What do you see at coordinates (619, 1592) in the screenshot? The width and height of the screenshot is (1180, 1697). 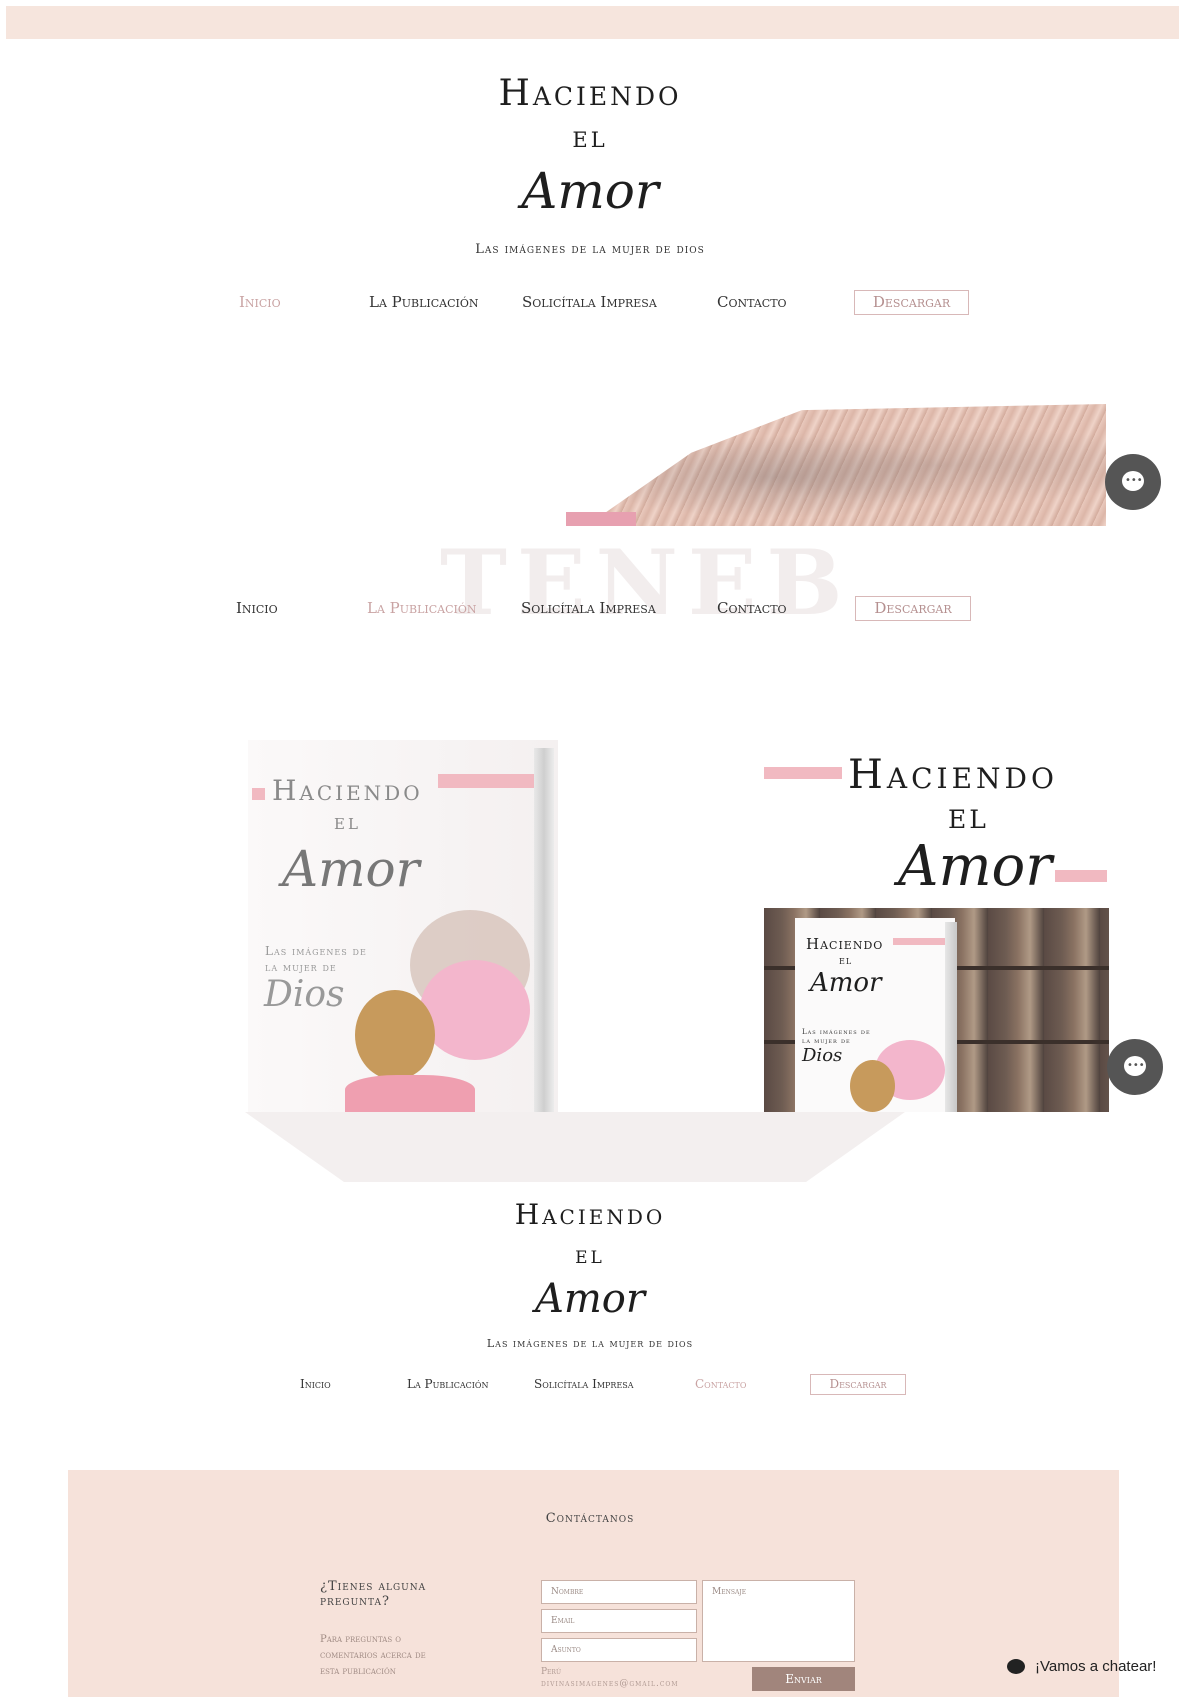 I see `name-field: Nombre` at bounding box center [619, 1592].